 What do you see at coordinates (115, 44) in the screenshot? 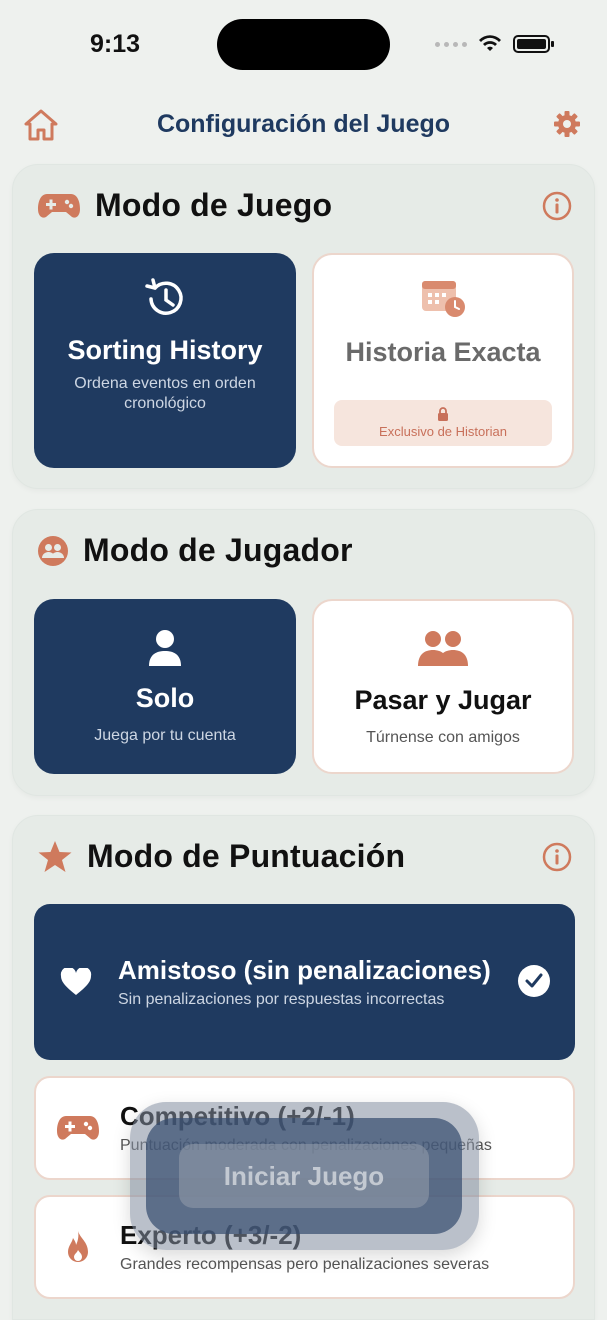
I see `status-time: 9:13` at bounding box center [115, 44].